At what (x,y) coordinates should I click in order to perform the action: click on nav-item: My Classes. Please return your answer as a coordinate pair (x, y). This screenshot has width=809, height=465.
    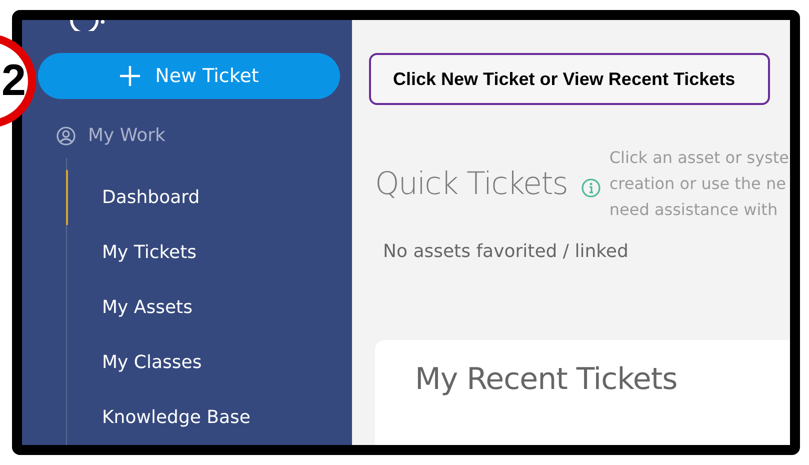
    Looking at the image, I should click on (209, 362).